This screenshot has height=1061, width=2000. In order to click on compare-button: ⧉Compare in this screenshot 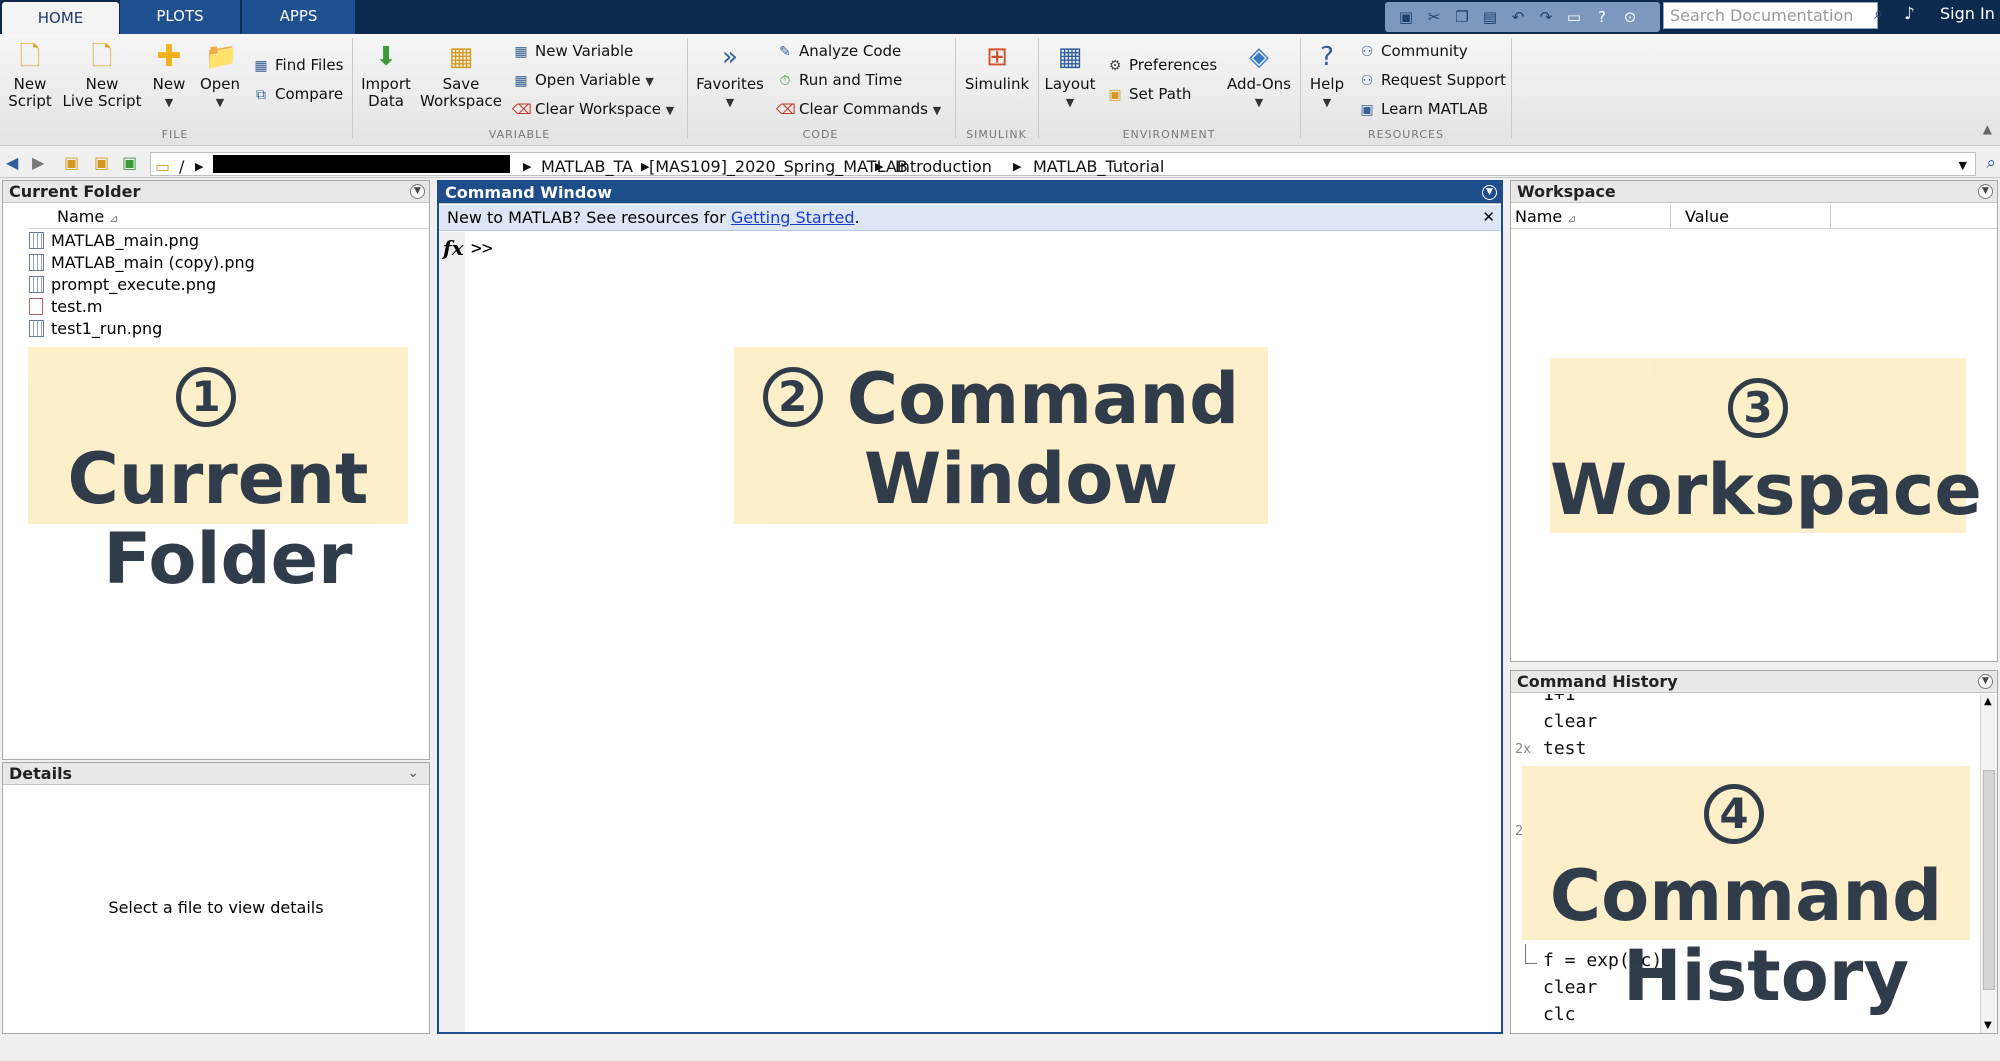, I will do `click(297, 94)`.